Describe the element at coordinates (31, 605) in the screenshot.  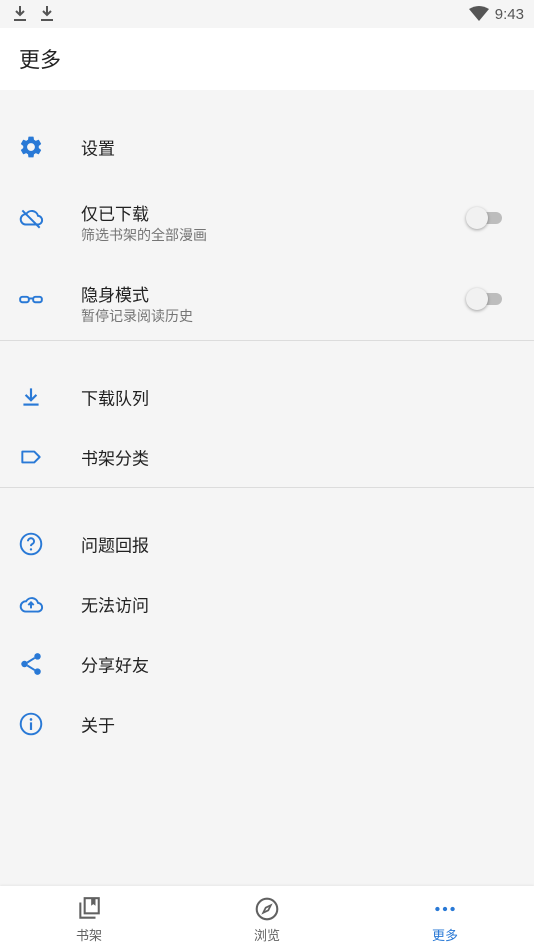
I see `cloud-upload-icon` at that location.